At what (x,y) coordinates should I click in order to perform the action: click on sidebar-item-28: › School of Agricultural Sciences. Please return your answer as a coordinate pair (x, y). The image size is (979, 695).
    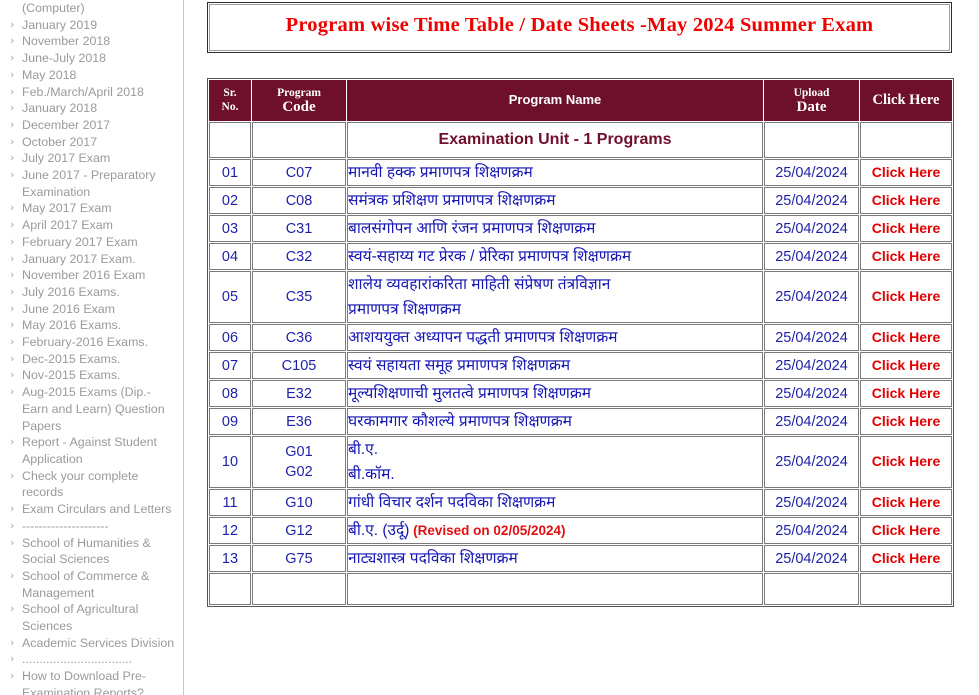
    Looking at the image, I should click on (91, 617).